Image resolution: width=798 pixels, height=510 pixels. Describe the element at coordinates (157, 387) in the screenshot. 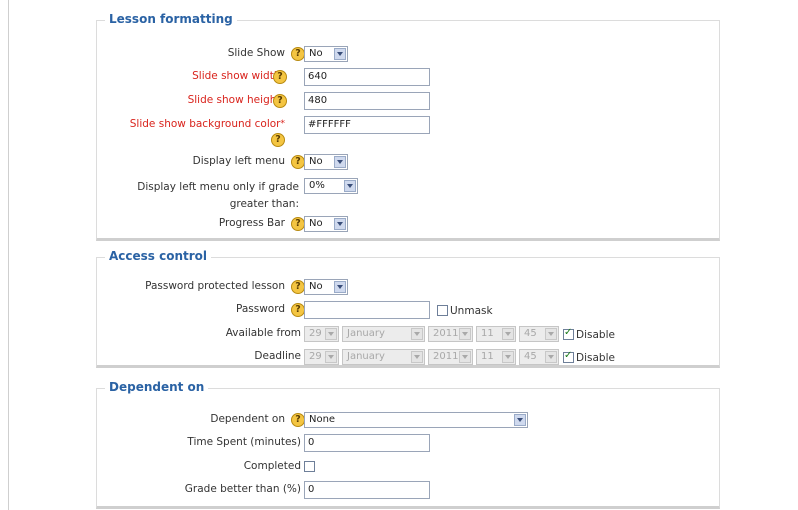

I see `dependent-on-legend: Dependent on` at that location.